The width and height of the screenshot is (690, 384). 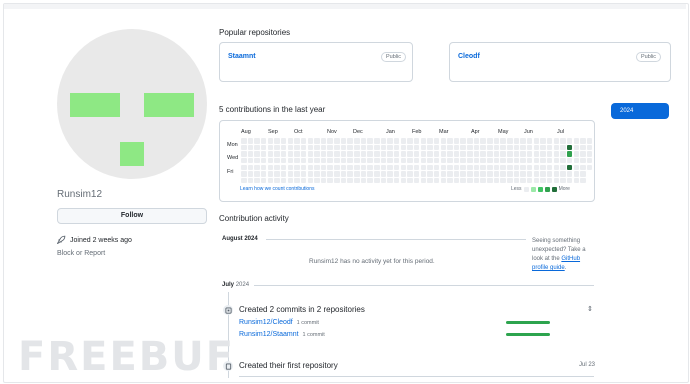 I want to click on commit-count-link: 1 commit, so click(x=308, y=323).